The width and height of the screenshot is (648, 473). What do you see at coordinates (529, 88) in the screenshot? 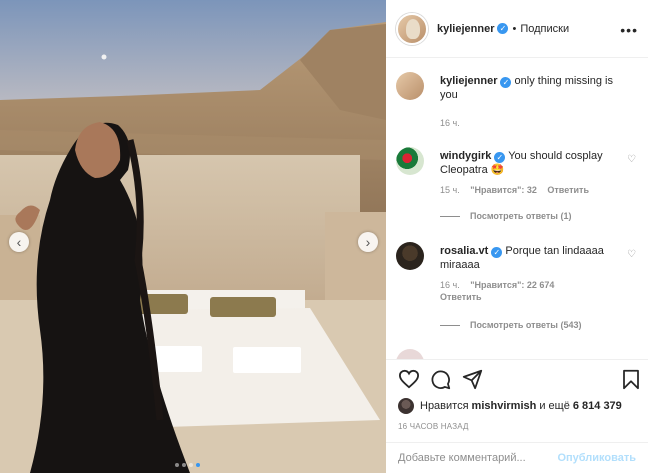
I see `caption-body: kyliejenner ✓ only thing missing is you` at bounding box center [529, 88].